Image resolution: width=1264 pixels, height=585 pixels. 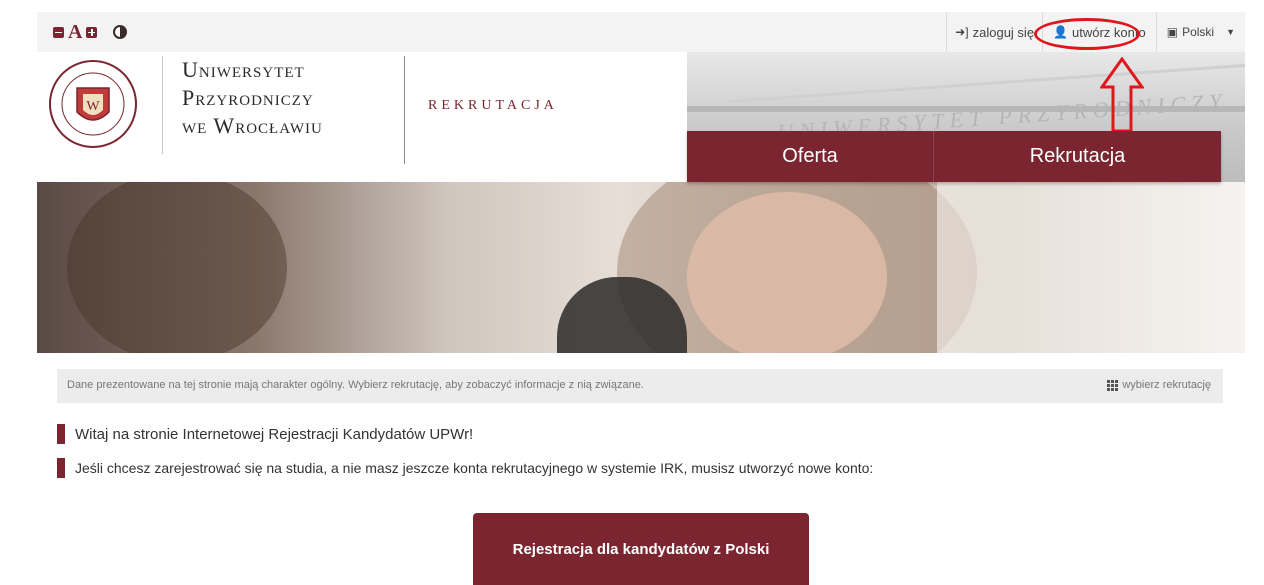 I want to click on contrast-toggle-icon, so click(x=120, y=32).